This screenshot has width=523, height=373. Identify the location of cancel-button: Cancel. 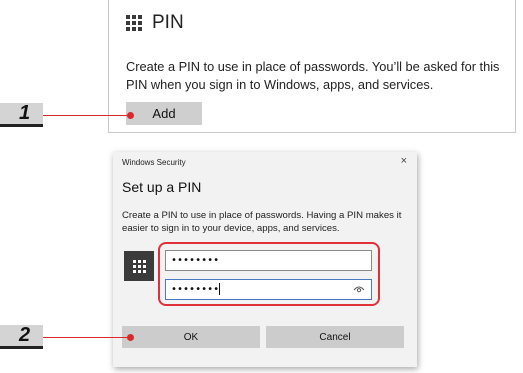
(335, 337).